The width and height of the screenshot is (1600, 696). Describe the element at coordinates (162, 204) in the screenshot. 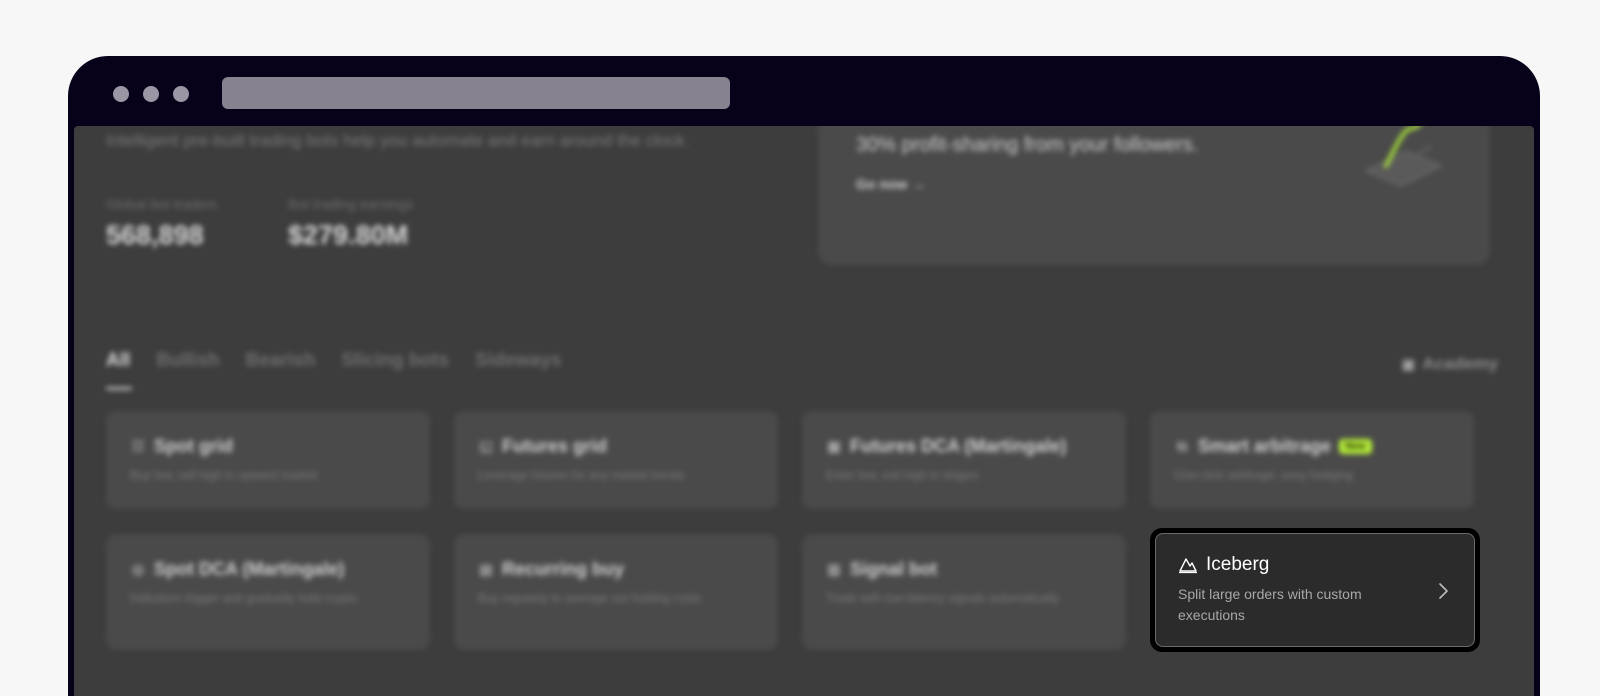

I see `stat-label: Global bot traders` at that location.